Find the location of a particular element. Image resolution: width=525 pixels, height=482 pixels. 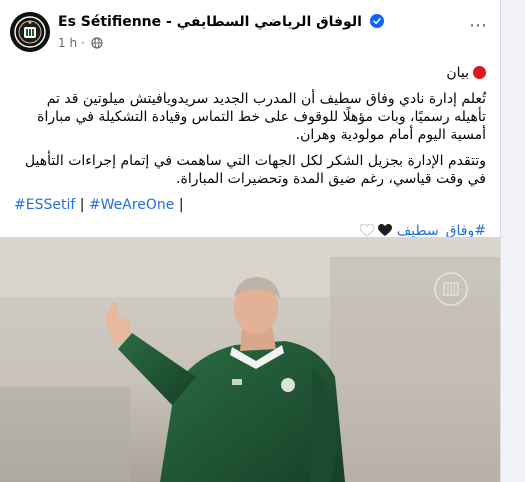

black-heart-icon is located at coordinates (385, 230).